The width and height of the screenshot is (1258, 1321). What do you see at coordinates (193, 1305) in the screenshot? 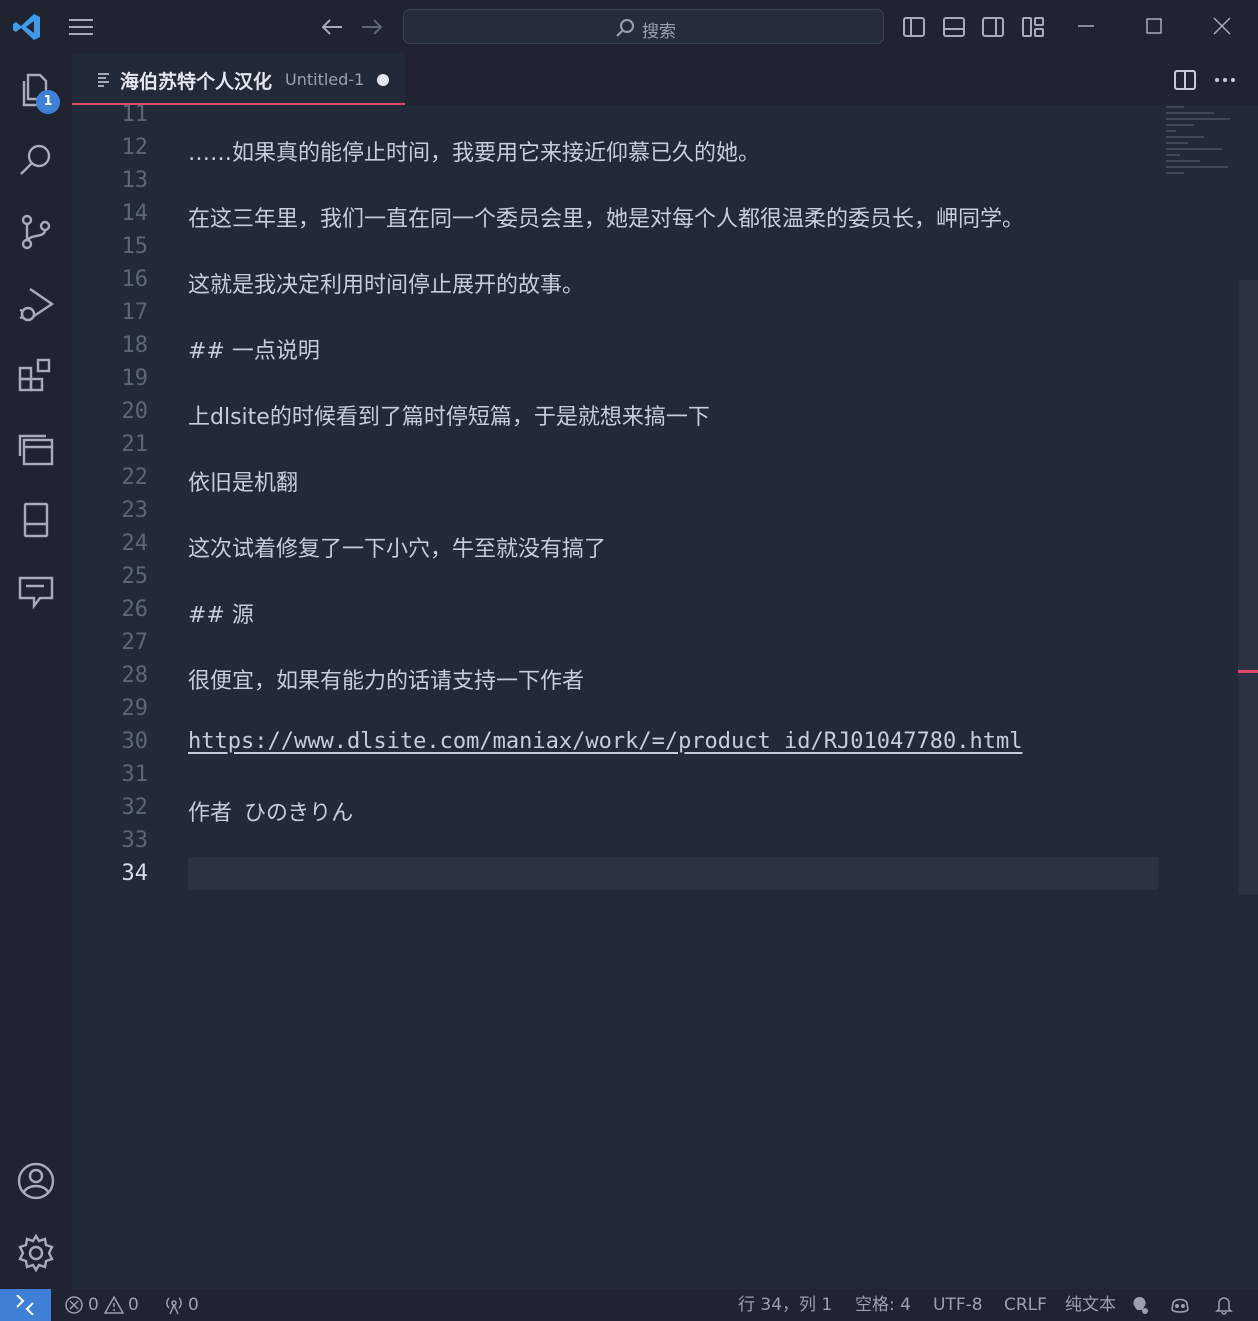
I see `ports-count: 0` at bounding box center [193, 1305].